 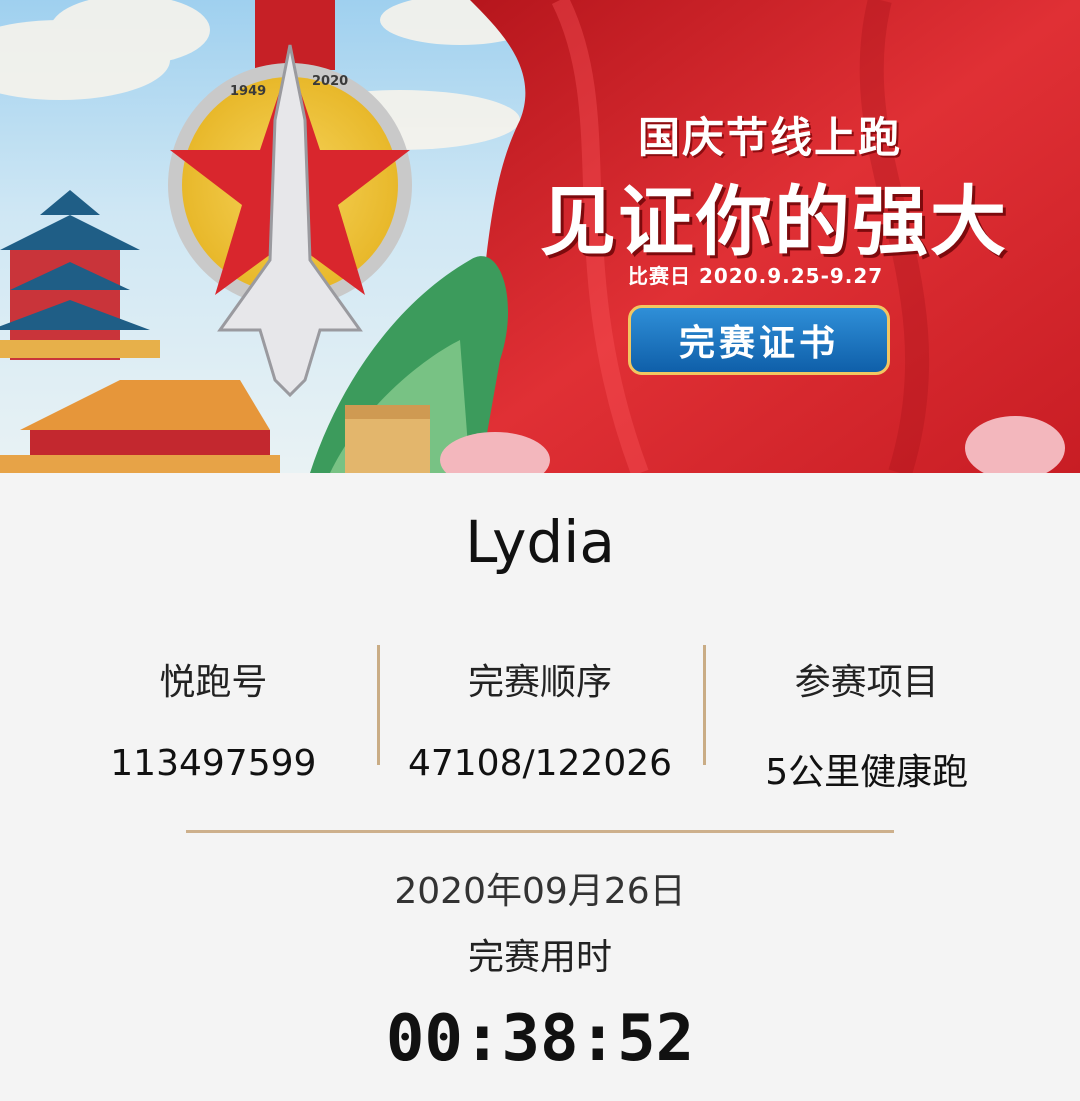 I want to click on stat-label: 参赛项目, so click(x=866, y=682).